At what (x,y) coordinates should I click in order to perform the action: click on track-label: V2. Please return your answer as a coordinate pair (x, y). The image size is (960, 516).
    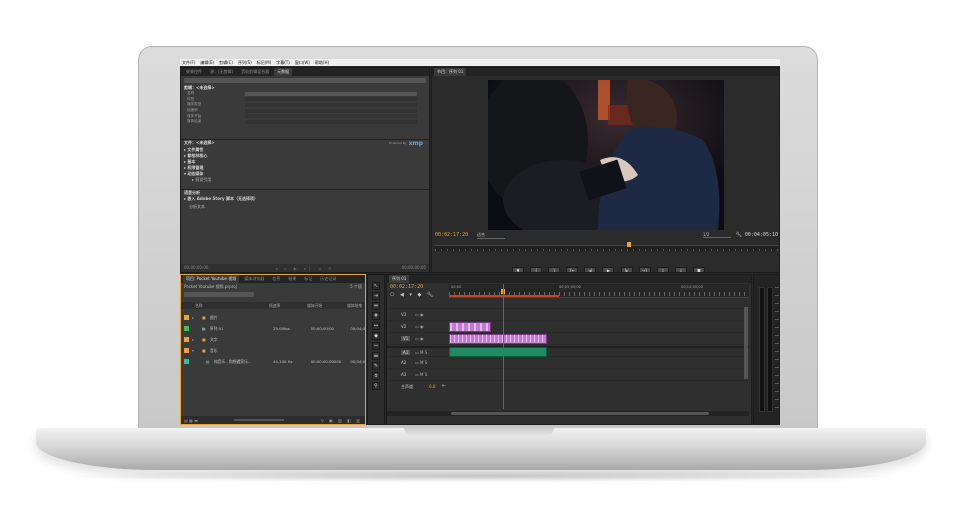
    Looking at the image, I should click on (403, 326).